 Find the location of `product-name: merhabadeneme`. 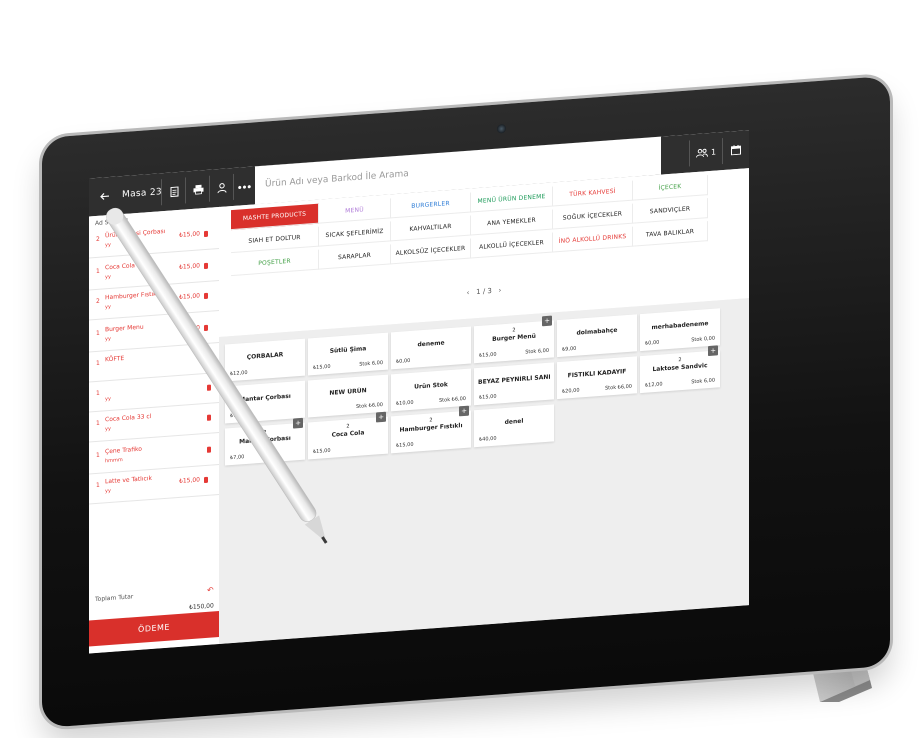

product-name: merhabadeneme is located at coordinates (680, 326).